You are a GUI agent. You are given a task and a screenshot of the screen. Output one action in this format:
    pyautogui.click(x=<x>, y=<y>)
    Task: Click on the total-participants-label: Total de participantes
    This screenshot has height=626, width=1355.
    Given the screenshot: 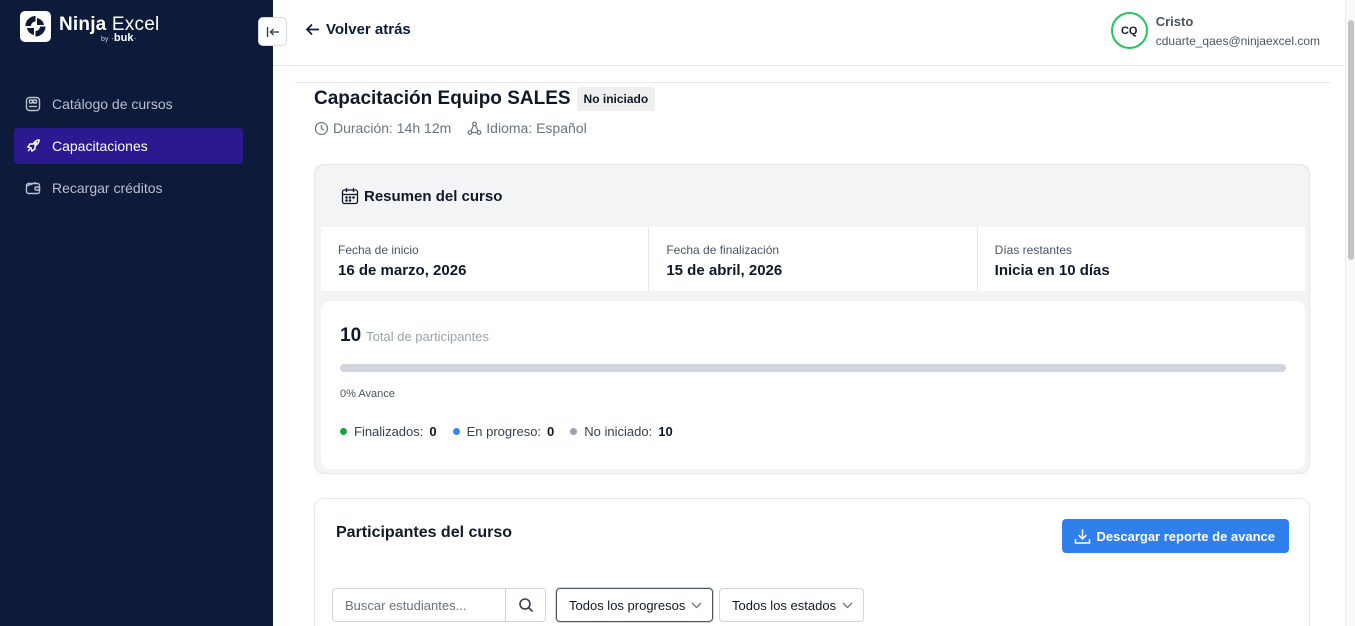 What is the action you would take?
    pyautogui.click(x=427, y=336)
    